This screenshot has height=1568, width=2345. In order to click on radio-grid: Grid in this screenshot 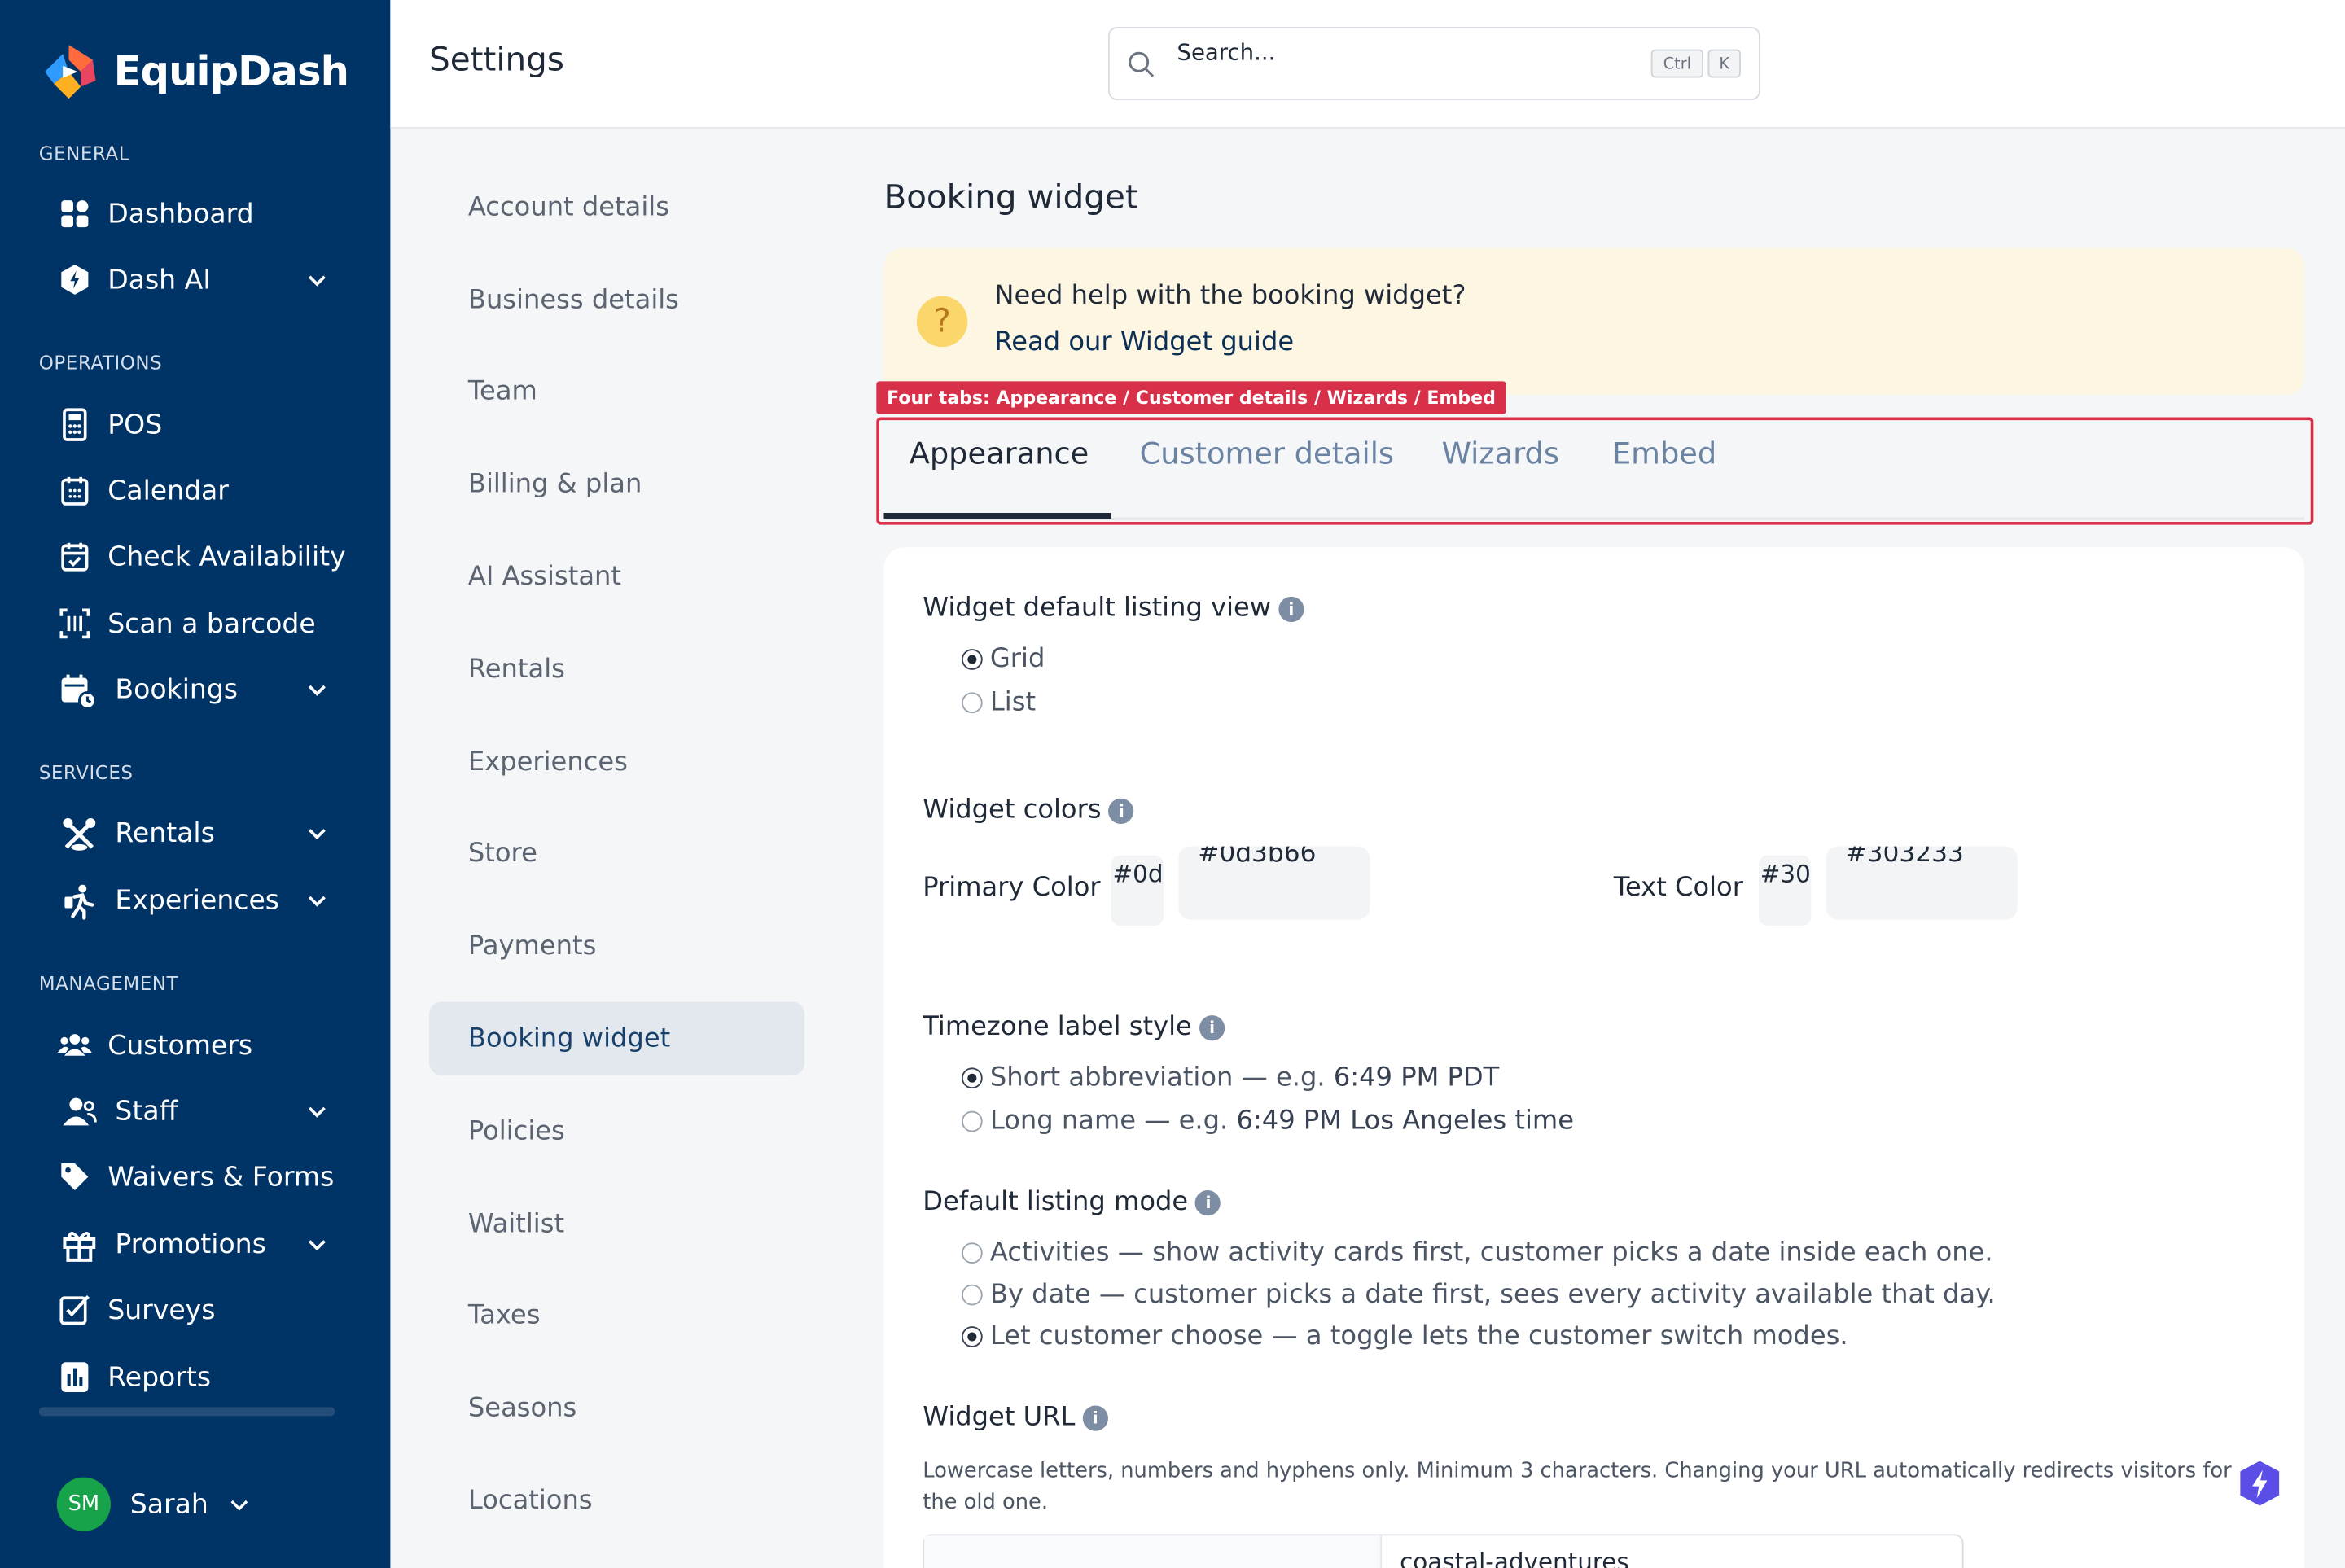, I will do `click(1003, 660)`.